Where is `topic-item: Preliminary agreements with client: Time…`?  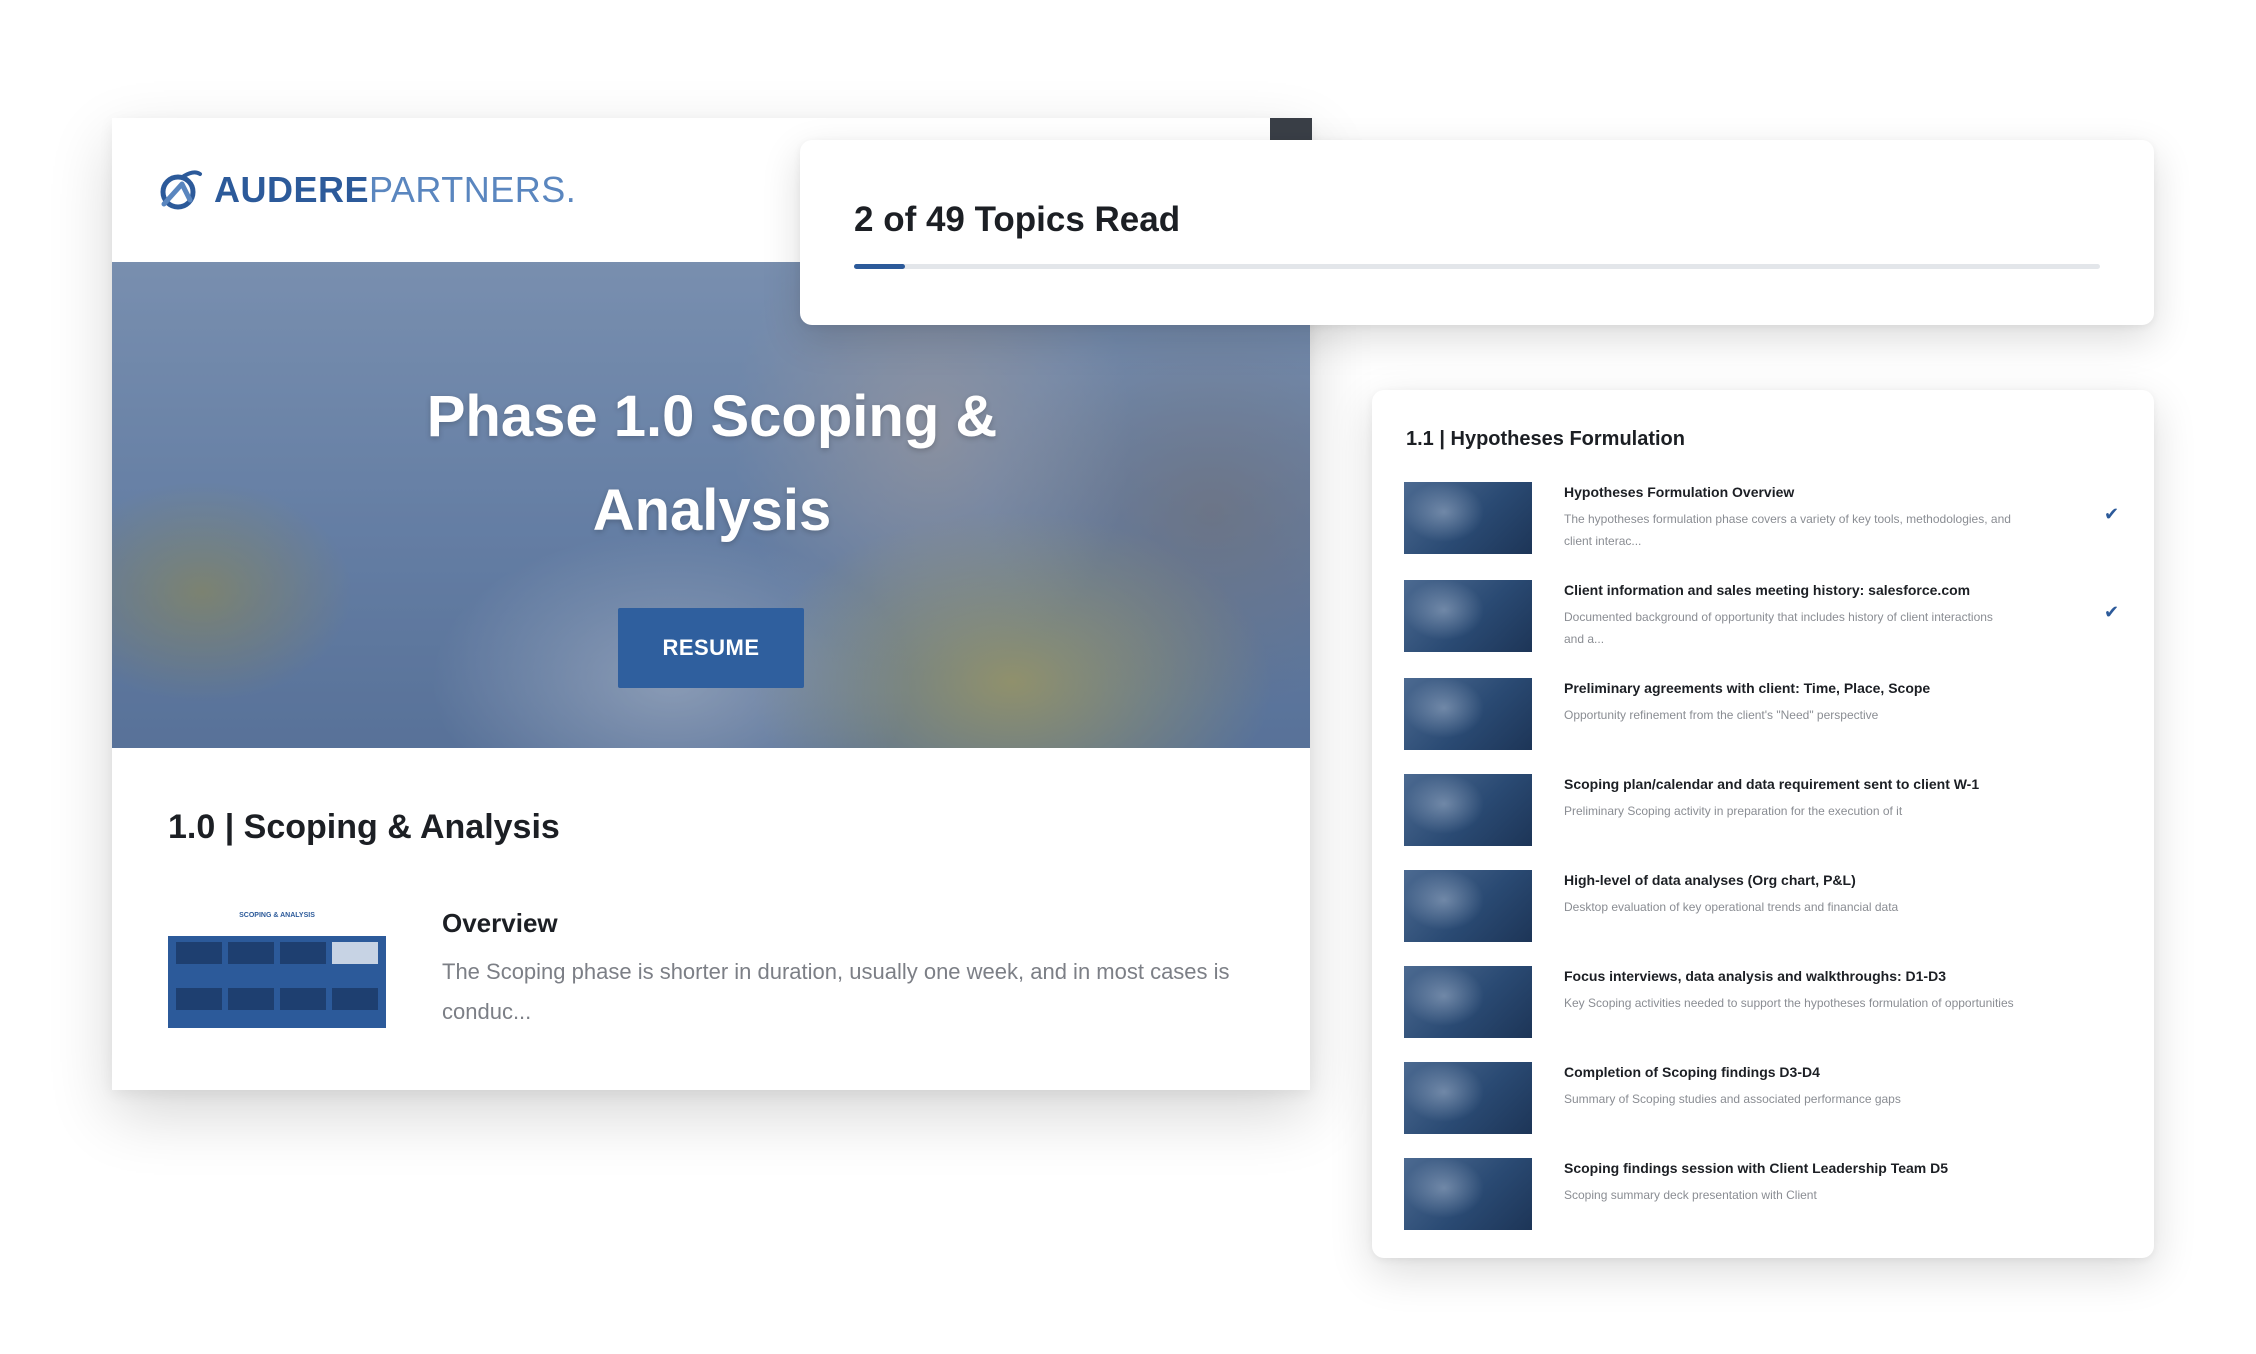
topic-item: Preliminary agreements with client: Time… is located at coordinates (1769, 716).